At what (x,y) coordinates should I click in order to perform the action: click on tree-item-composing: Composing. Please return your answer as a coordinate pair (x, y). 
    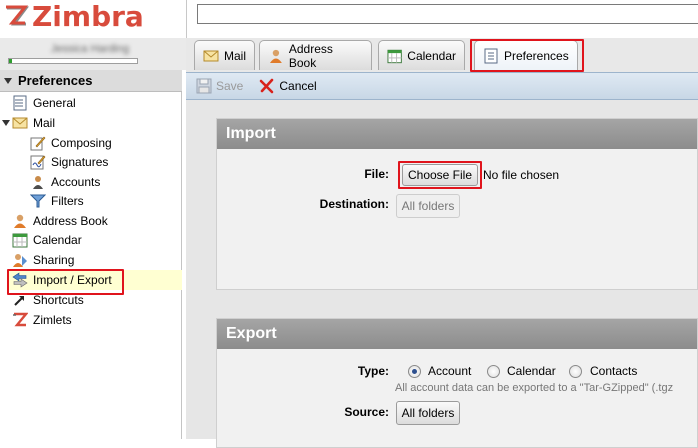
    Looking at the image, I should click on (71, 143).